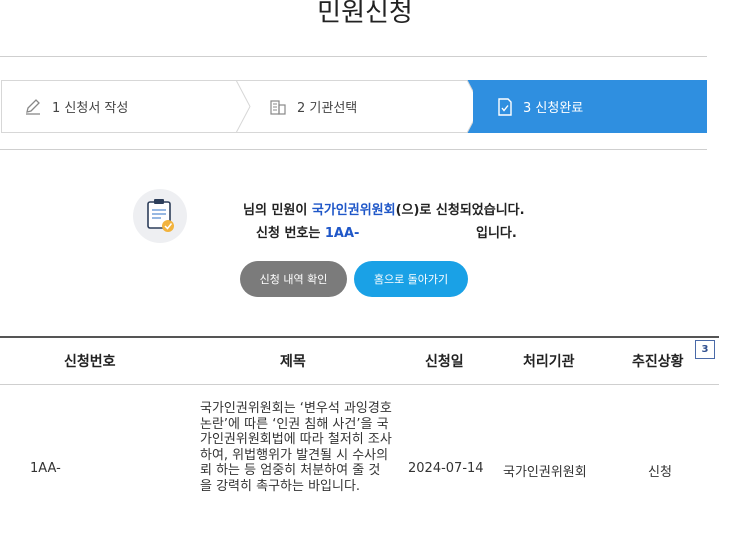 The image size is (730, 547). What do you see at coordinates (308, 233) in the screenshot?
I see `completion-message-line2: 신청 번호는 1AA-` at bounding box center [308, 233].